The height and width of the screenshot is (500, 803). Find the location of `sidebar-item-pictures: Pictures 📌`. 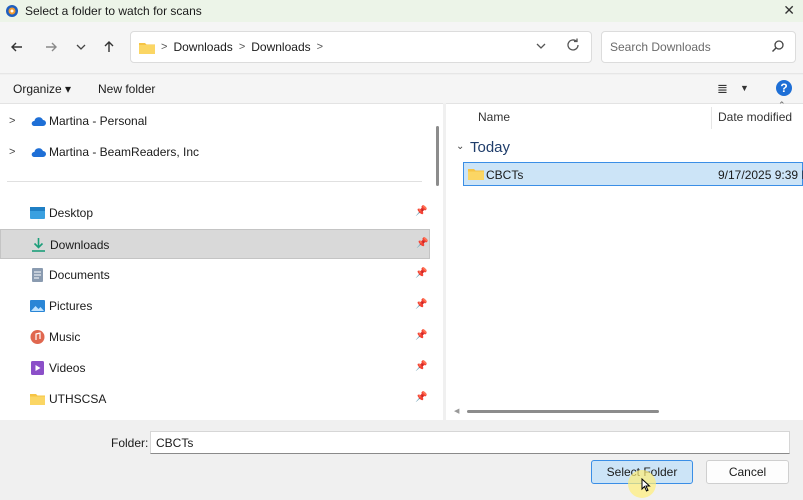

sidebar-item-pictures: Pictures 📌 is located at coordinates (215, 306).